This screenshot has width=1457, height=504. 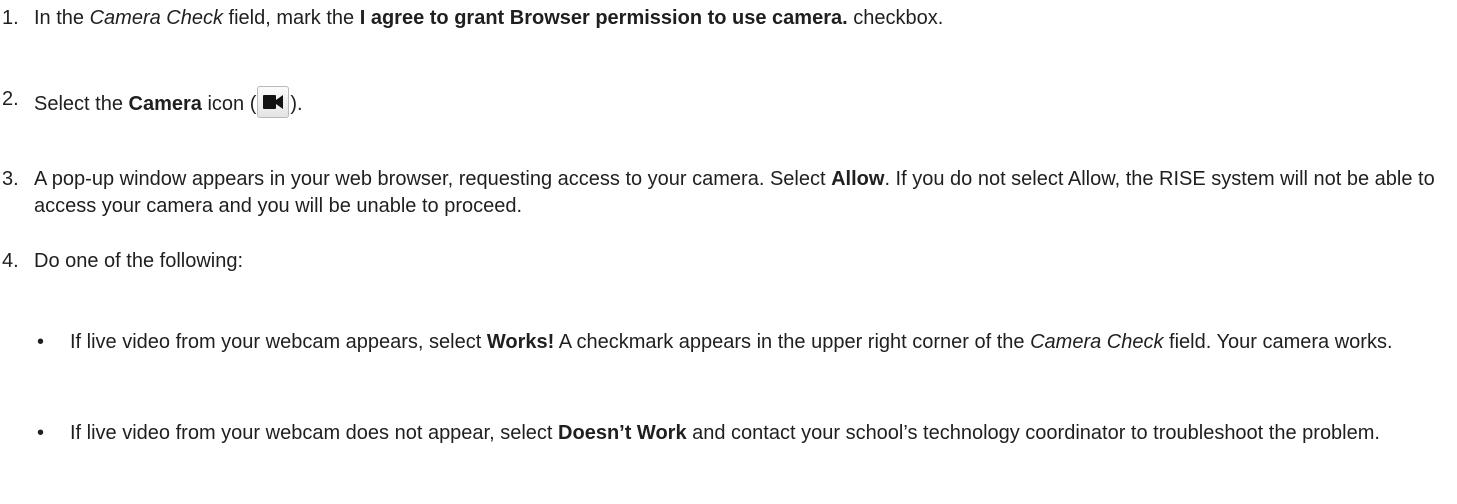 I want to click on text-run: )., so click(x=296, y=104).